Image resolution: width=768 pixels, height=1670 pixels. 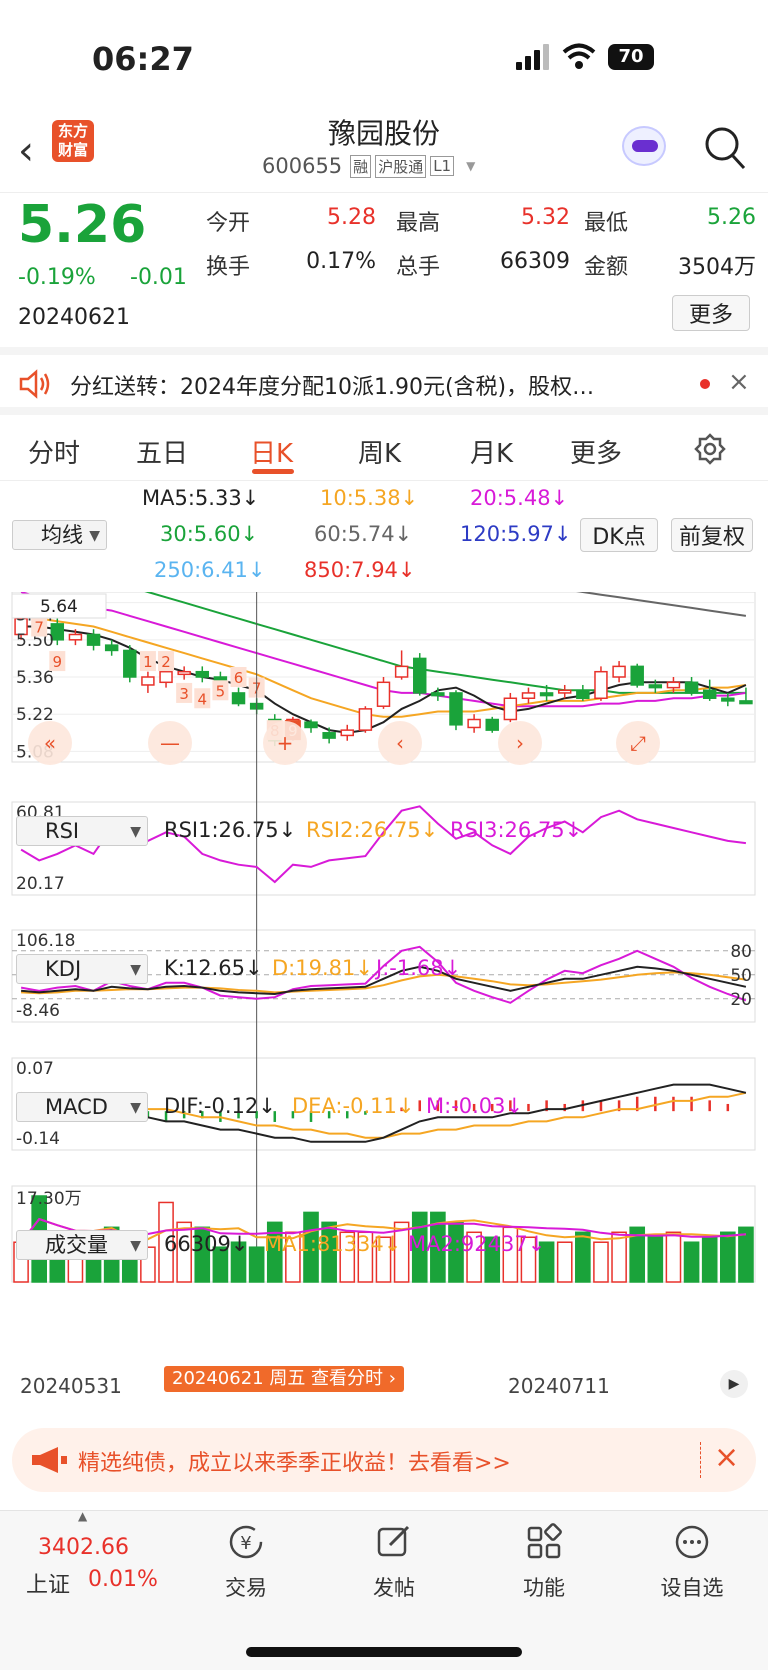 I want to click on nav-trade: ¥ 交易, so click(x=246, y=1562).